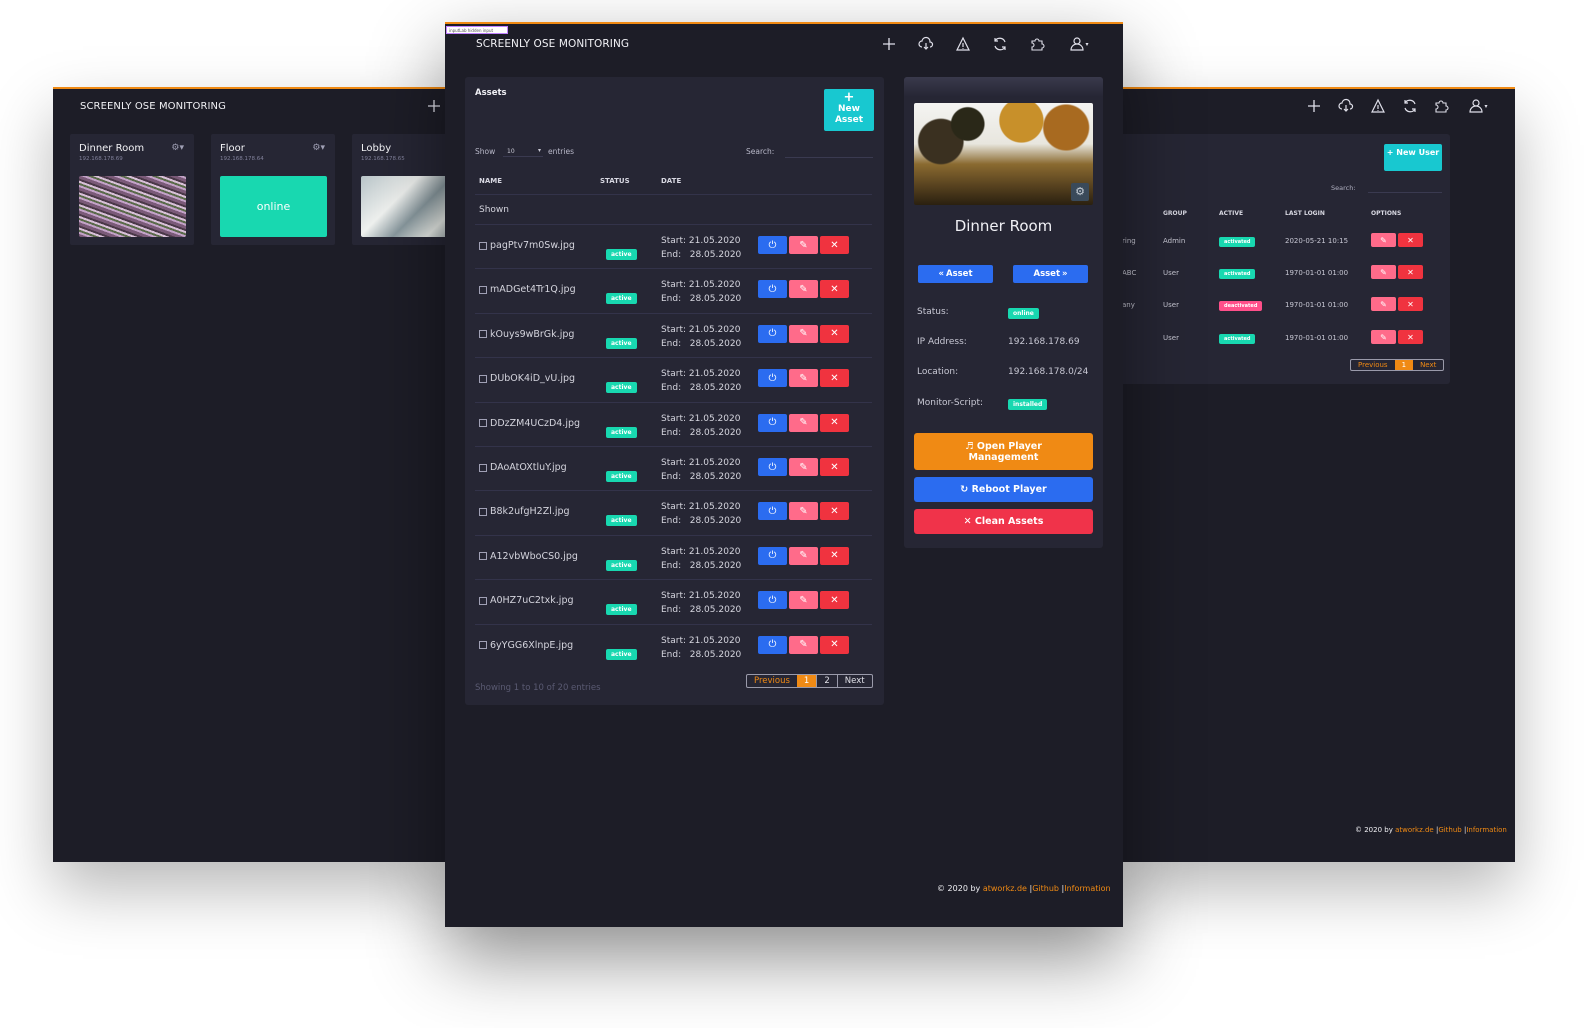 The width and height of the screenshot is (1593, 1028). I want to click on col-name: NAME, so click(490, 181).